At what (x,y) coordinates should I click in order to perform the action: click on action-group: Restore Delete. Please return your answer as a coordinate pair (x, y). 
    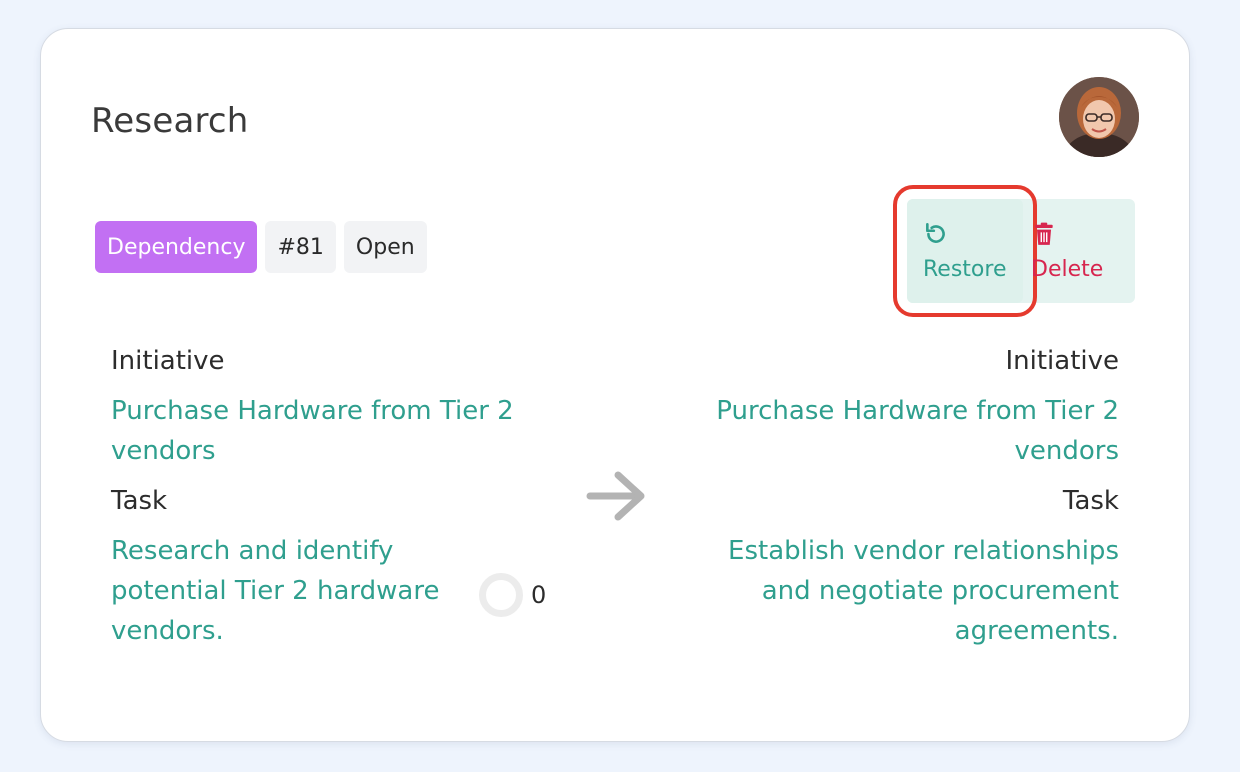
    Looking at the image, I should click on (1014, 251).